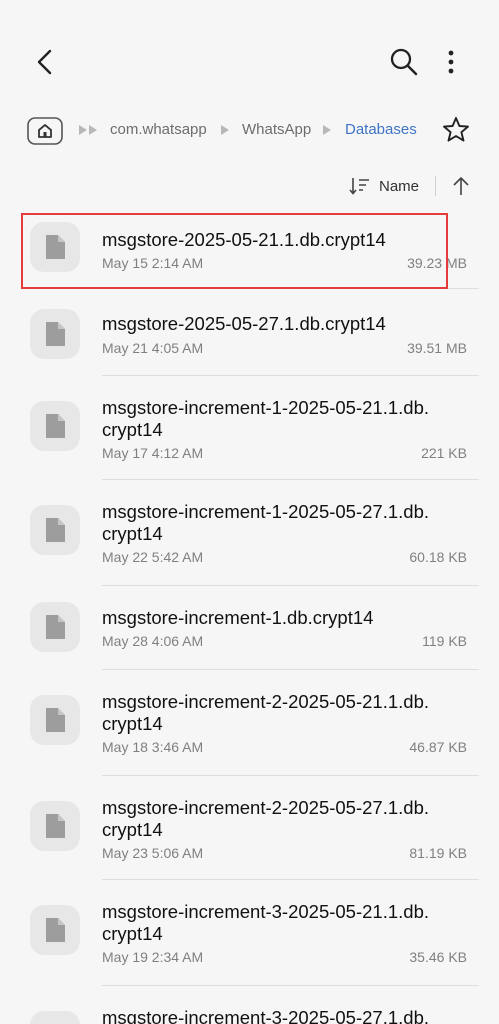  Describe the element at coordinates (158, 129) in the screenshot. I see `breadcrumb-item-com-whatsapp: com.whatsapp` at that location.